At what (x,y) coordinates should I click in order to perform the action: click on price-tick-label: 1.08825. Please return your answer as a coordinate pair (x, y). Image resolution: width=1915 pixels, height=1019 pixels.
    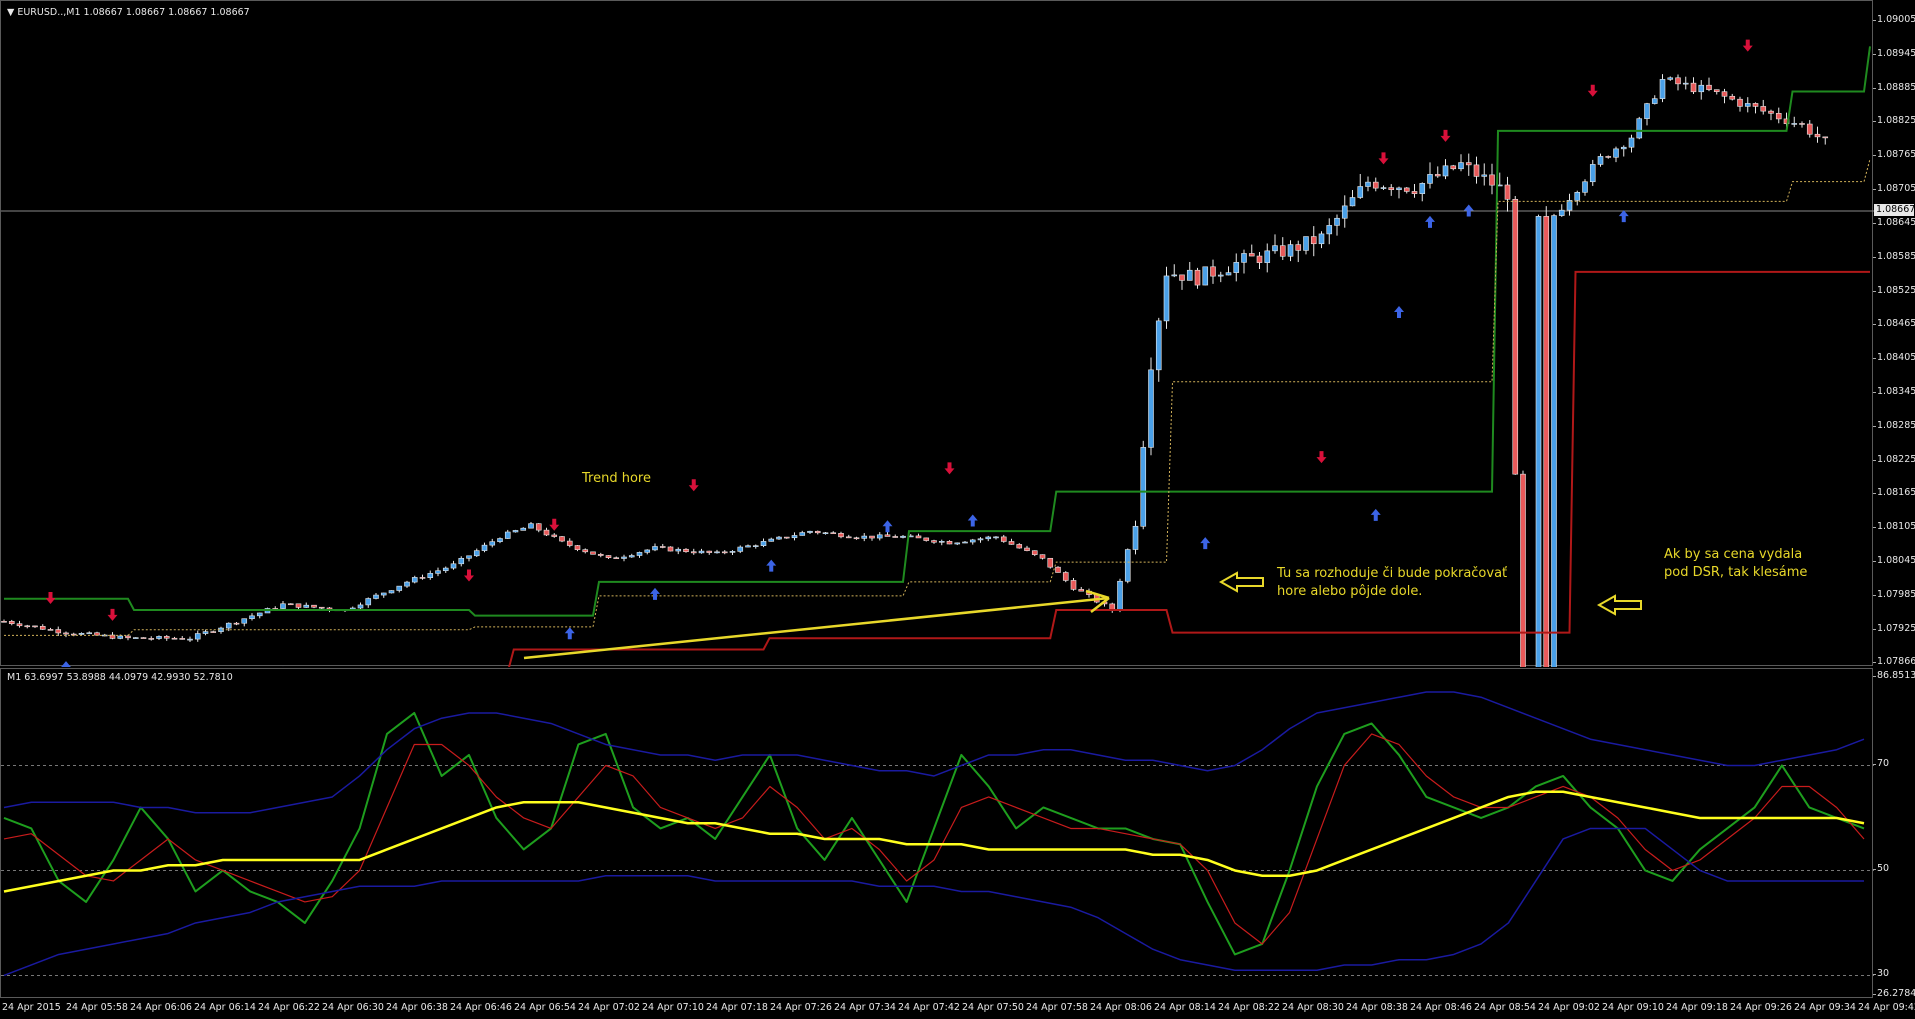
    Looking at the image, I should click on (1893, 121).